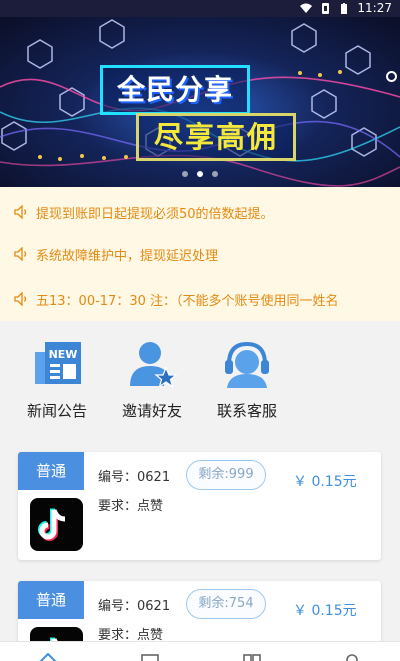  Describe the element at coordinates (247, 364) in the screenshot. I see `customer-service-icon` at that location.